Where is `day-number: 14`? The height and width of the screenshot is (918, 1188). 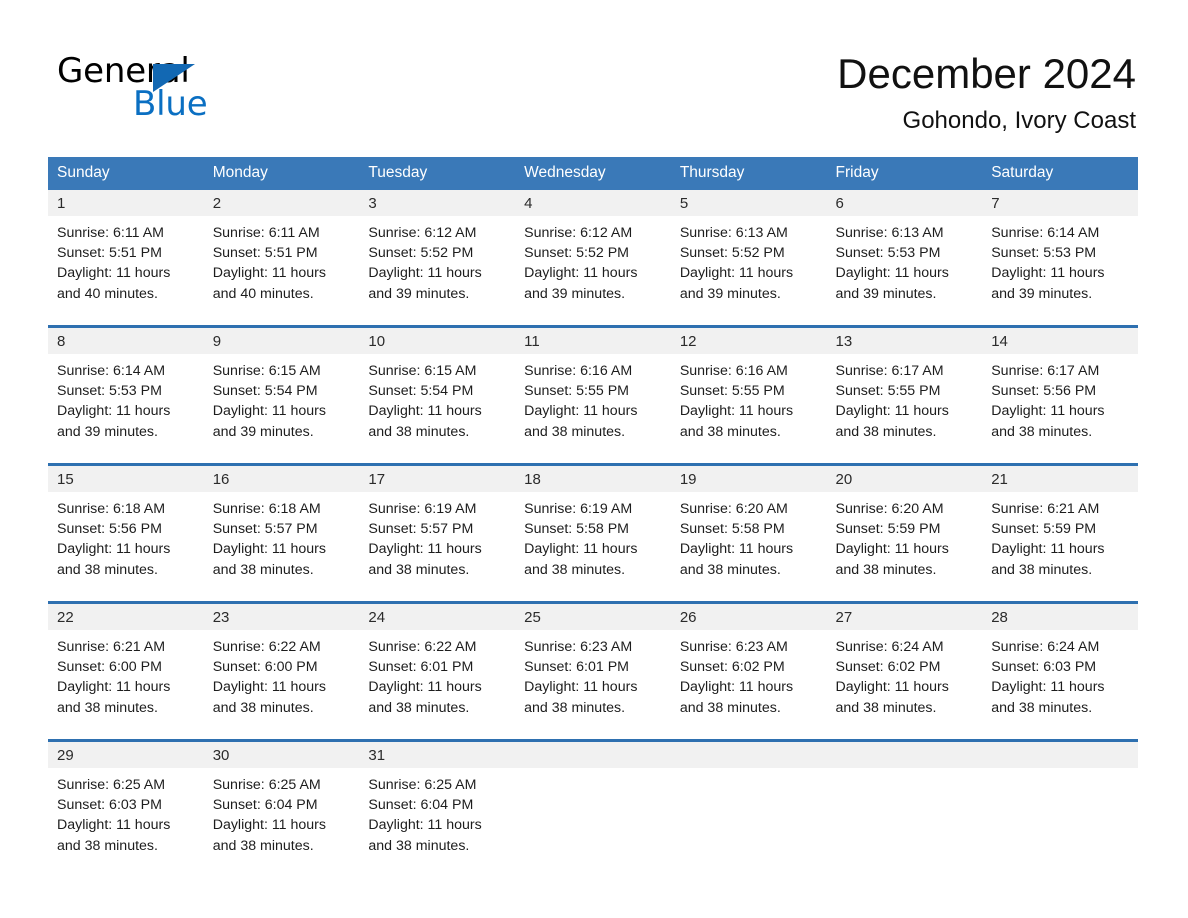
day-number: 14 is located at coordinates (1060, 341).